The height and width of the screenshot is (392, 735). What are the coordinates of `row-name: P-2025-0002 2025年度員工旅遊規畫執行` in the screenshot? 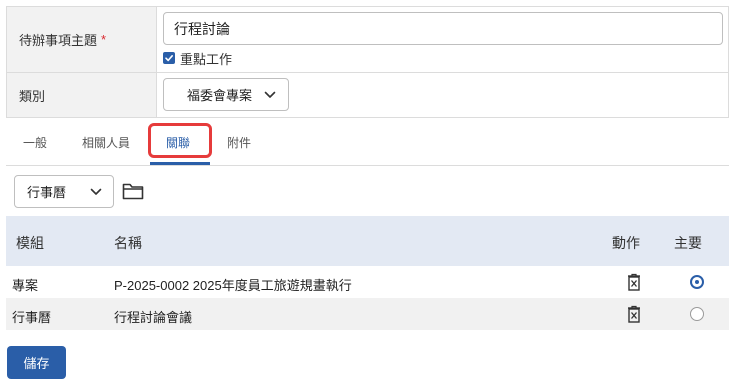 It's located at (233, 285).